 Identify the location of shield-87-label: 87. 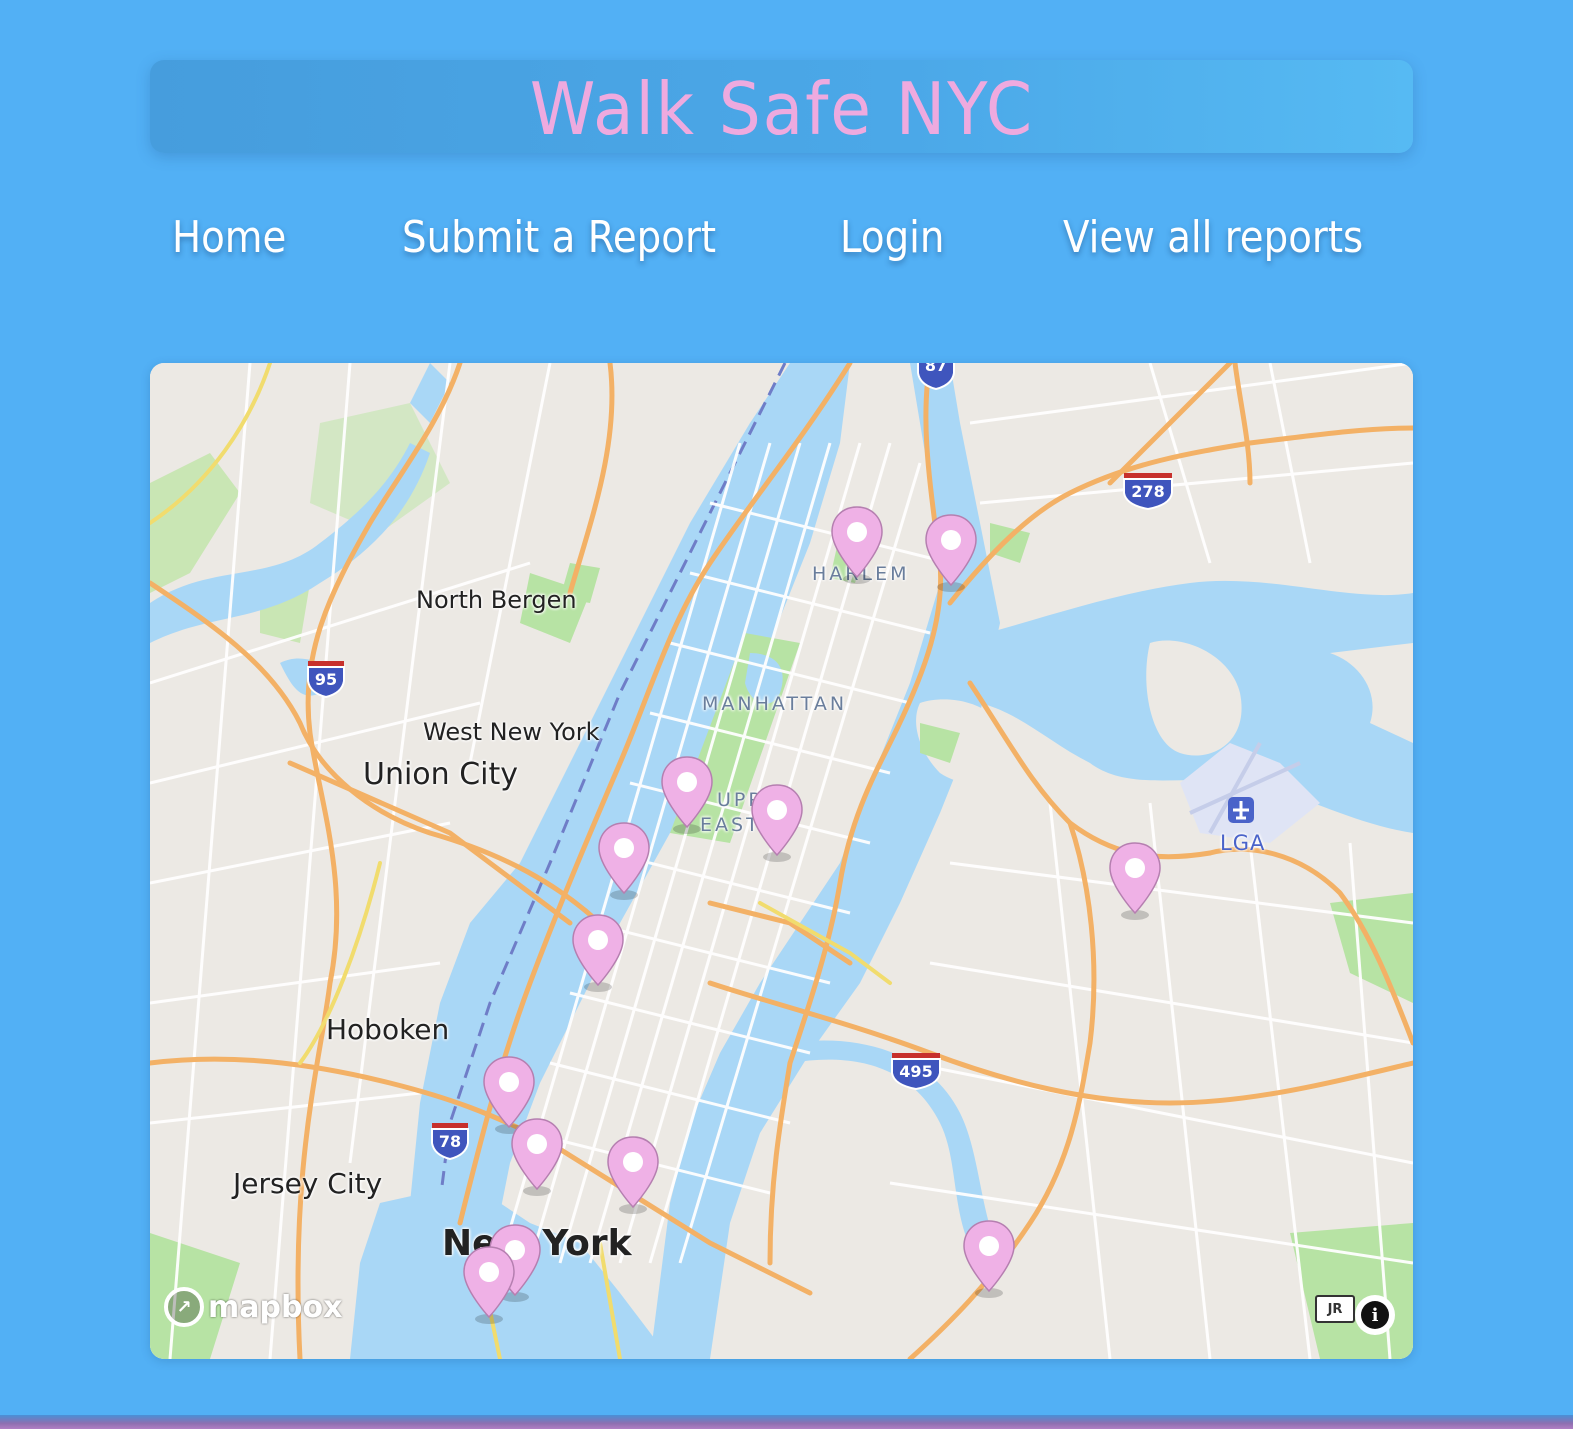
(936, 369).